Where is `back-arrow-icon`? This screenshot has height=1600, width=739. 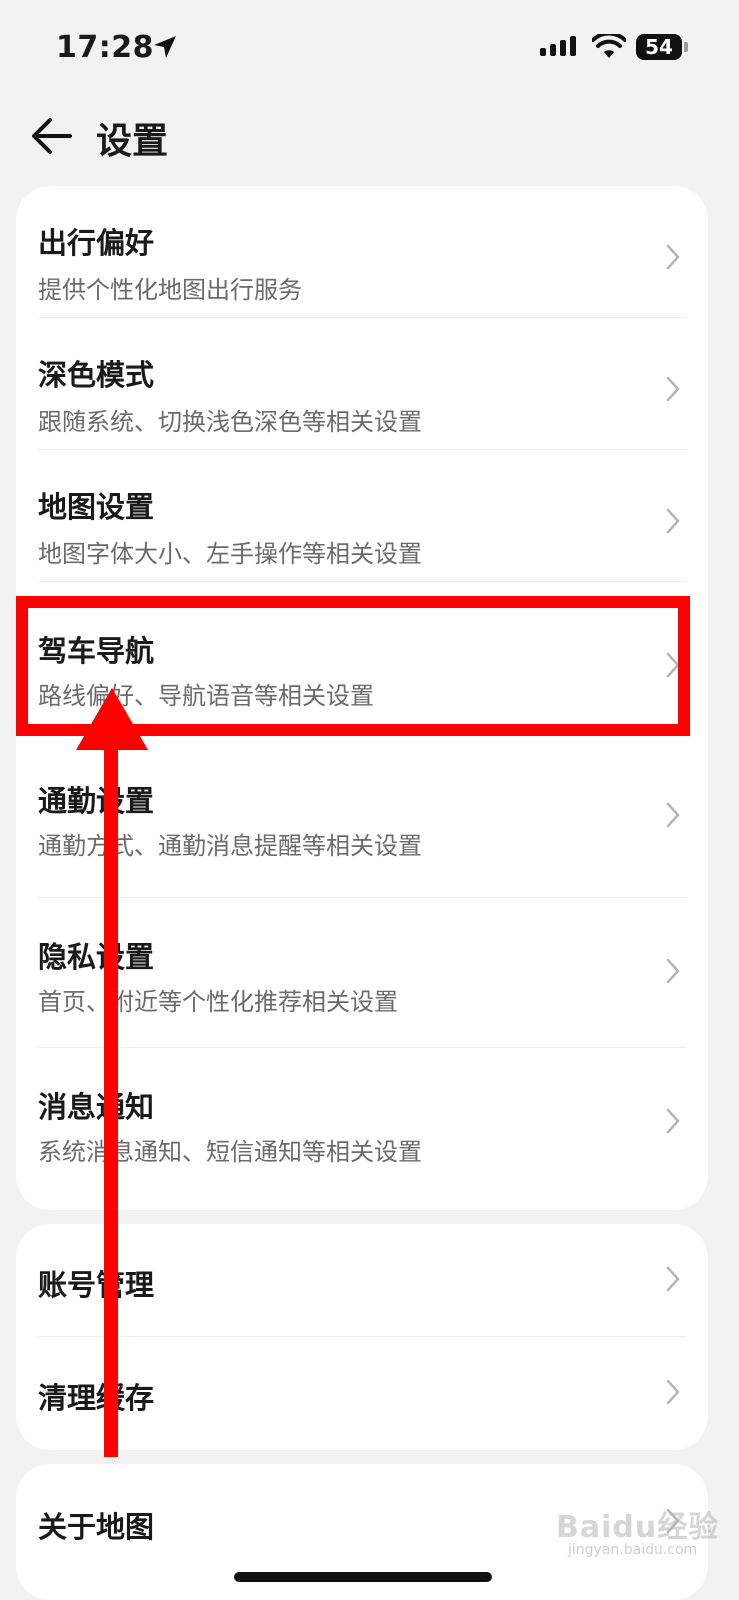 back-arrow-icon is located at coordinates (52, 136).